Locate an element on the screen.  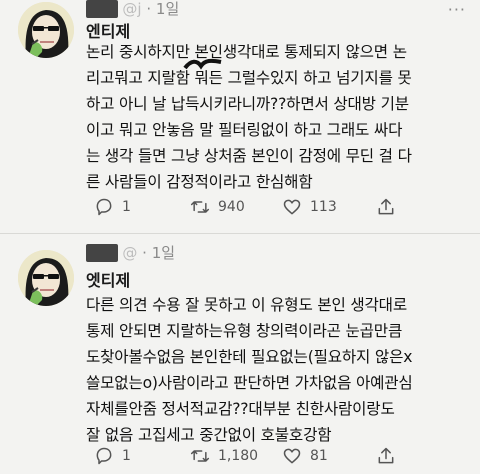
tweet-label: 엣티제 is located at coordinates (108, 280).